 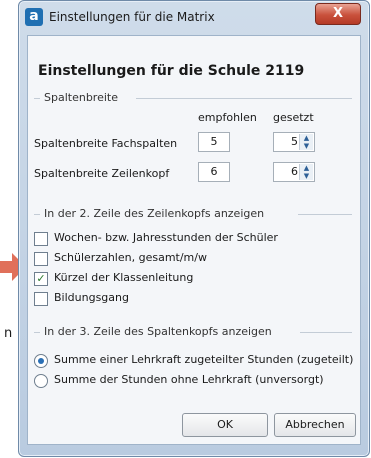 I want to click on radio-assigned-hours, so click(x=41, y=361).